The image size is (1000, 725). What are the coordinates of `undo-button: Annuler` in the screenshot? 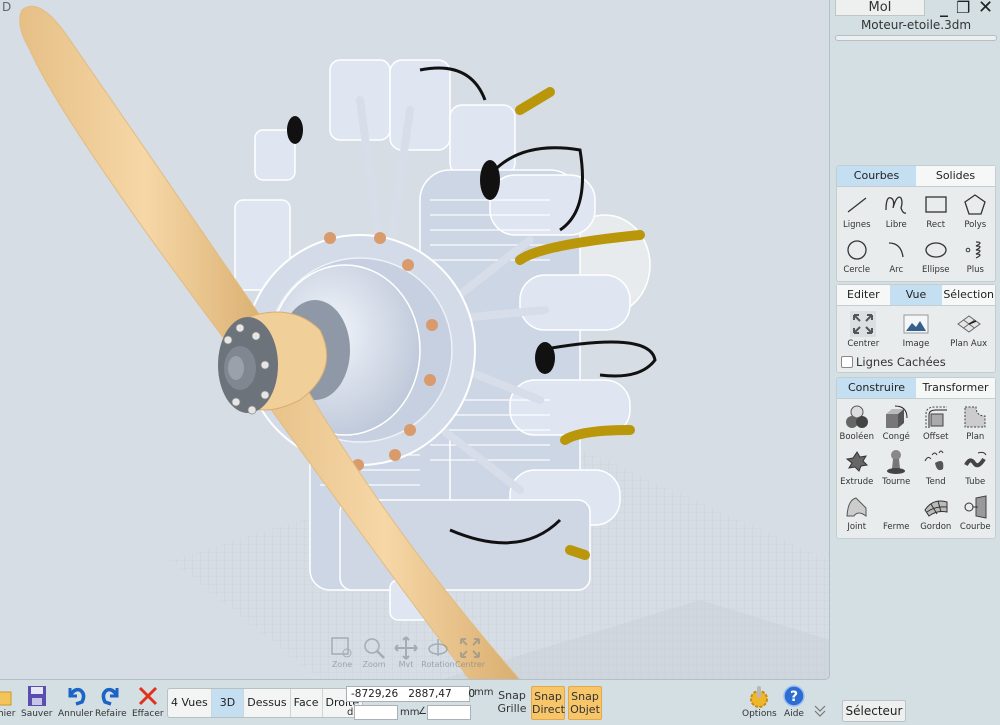 It's located at (75, 701).